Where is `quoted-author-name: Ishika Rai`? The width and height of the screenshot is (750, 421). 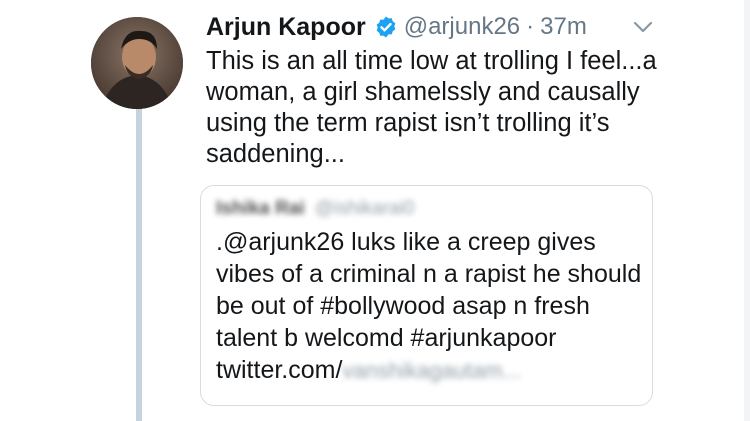
quoted-author-name: Ishika Rai is located at coordinates (260, 208).